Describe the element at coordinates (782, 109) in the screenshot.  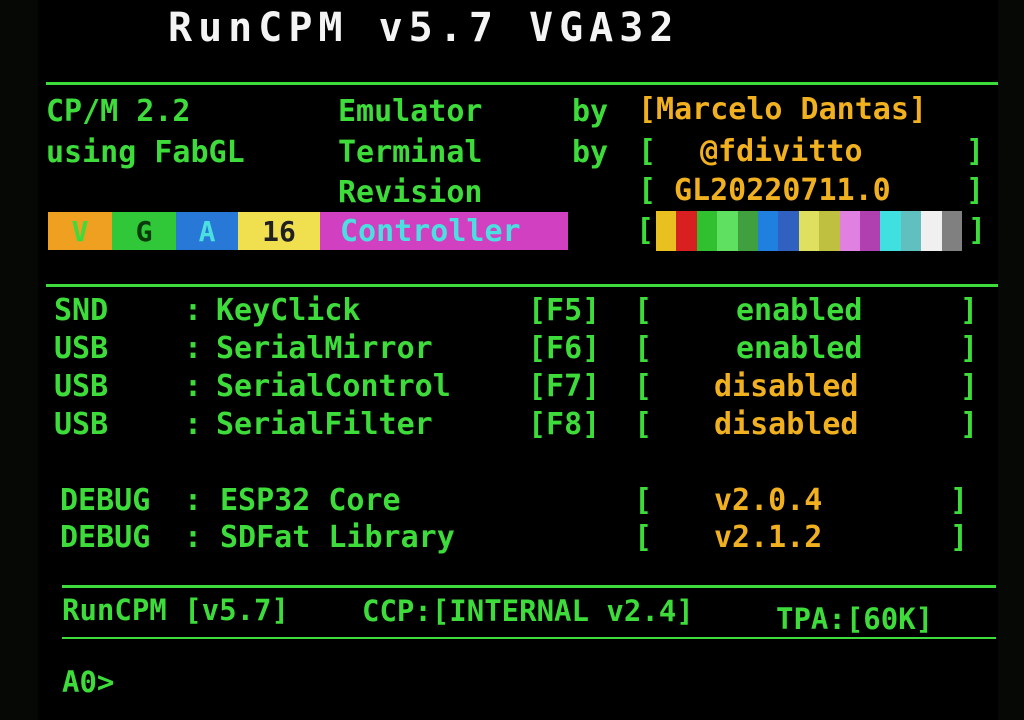
I see `emulator-author: [Marcelo Dantas]` at that location.